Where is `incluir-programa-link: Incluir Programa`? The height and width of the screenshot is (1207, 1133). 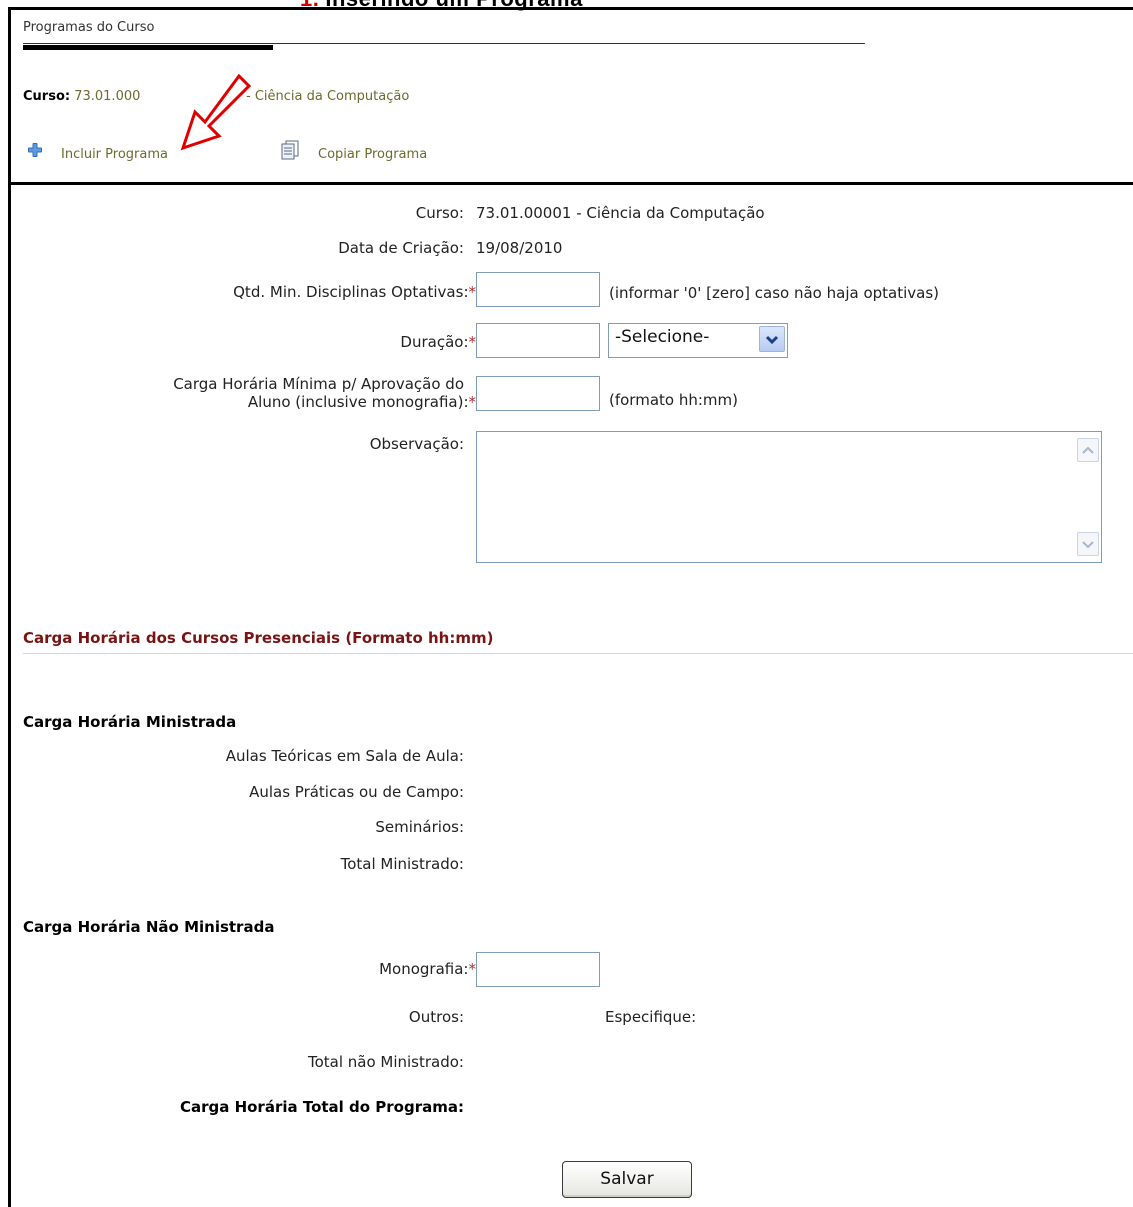 incluir-programa-link: Incluir Programa is located at coordinates (114, 154).